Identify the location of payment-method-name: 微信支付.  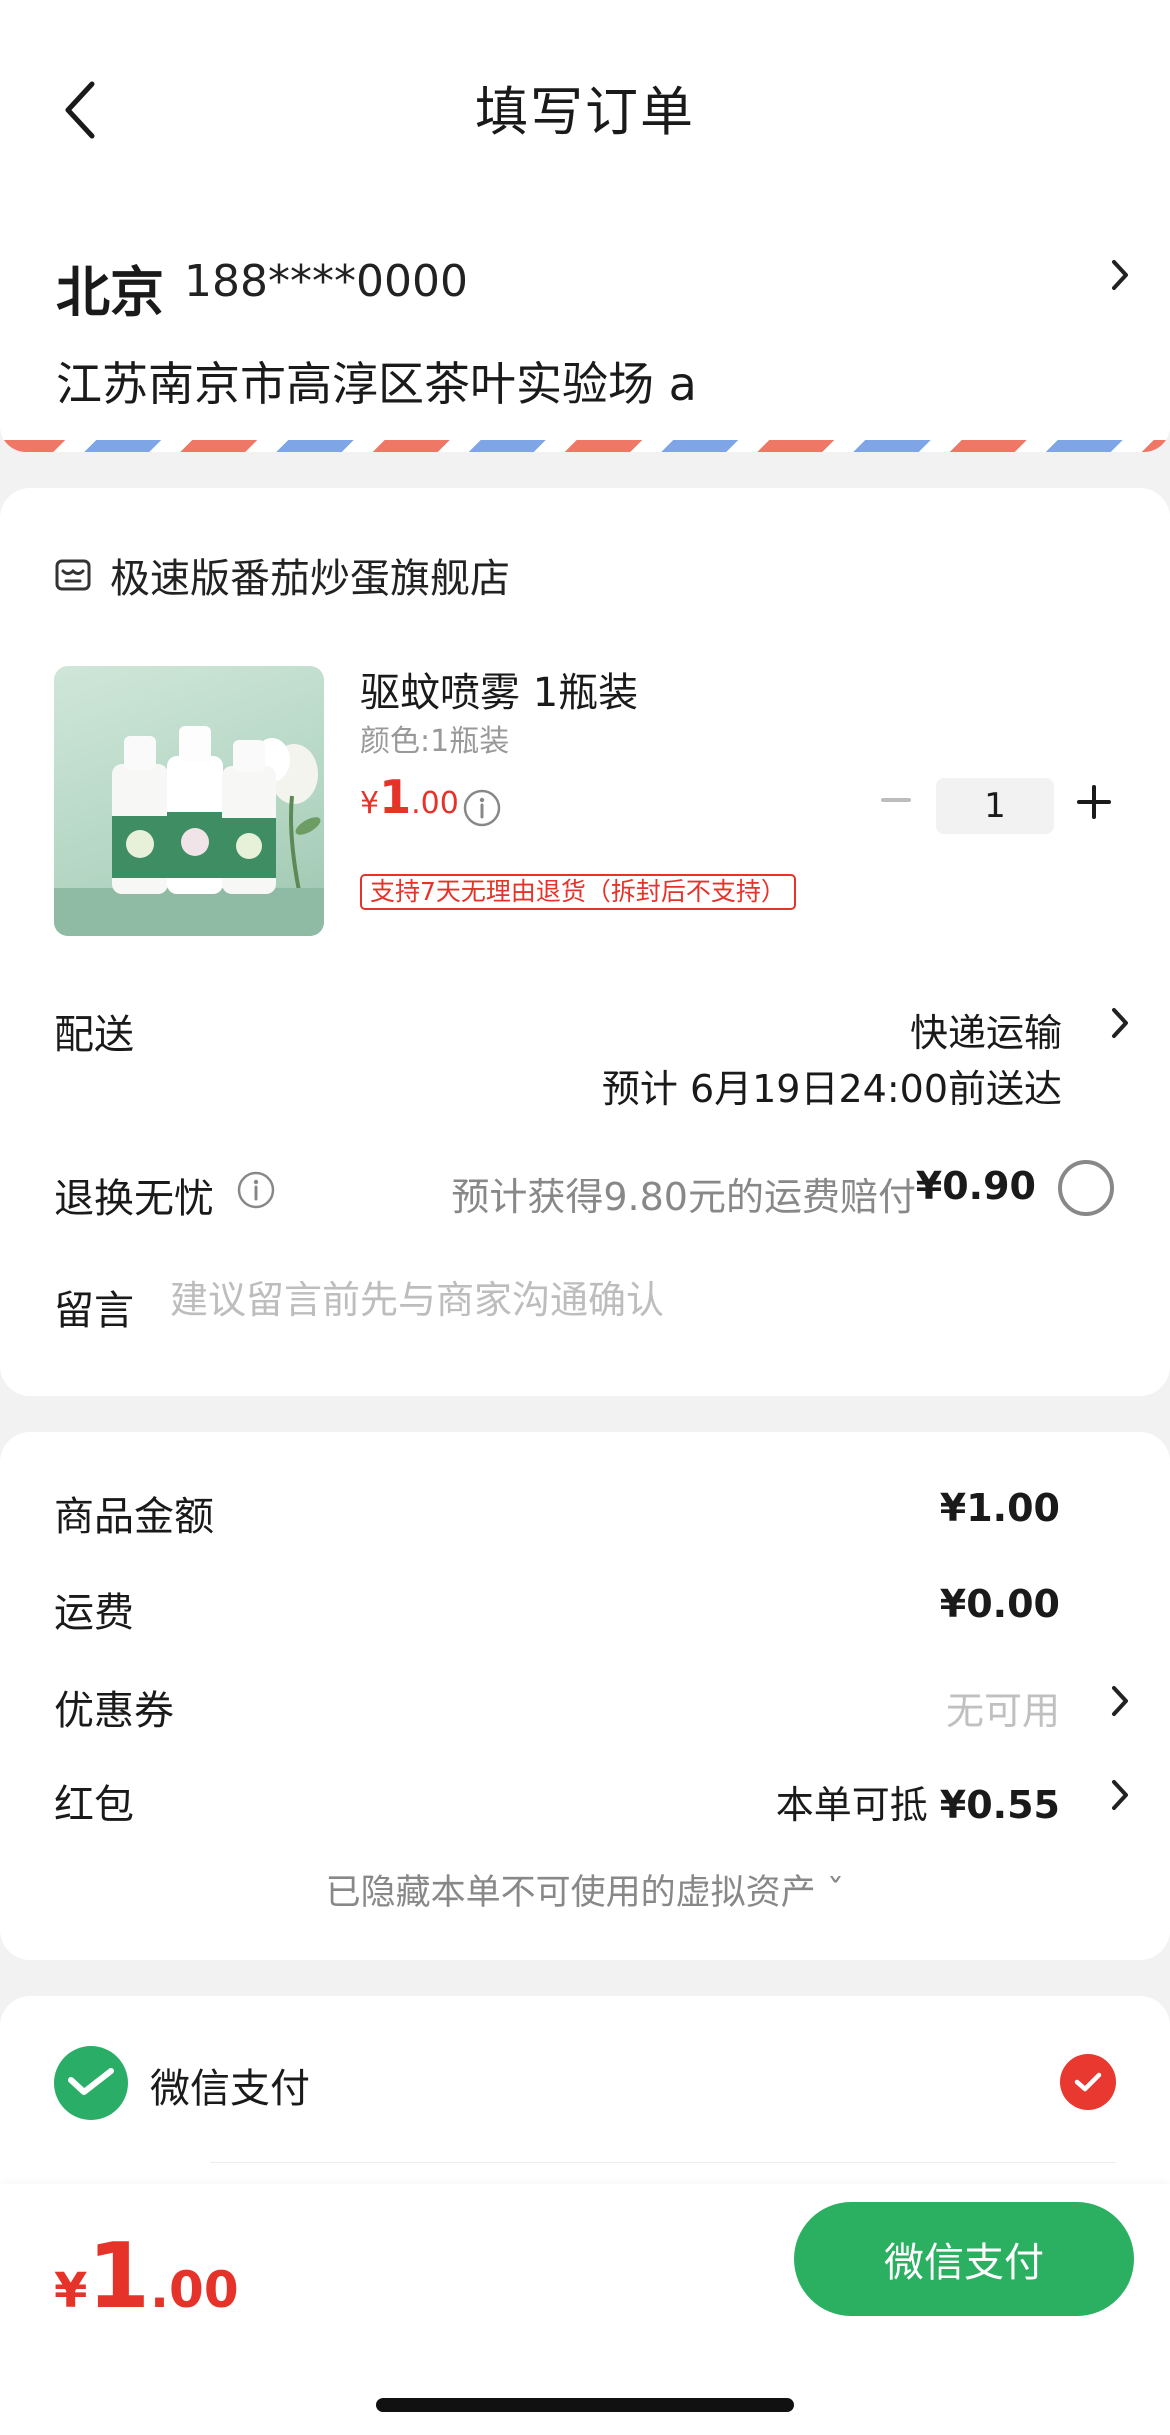
(230, 2089).